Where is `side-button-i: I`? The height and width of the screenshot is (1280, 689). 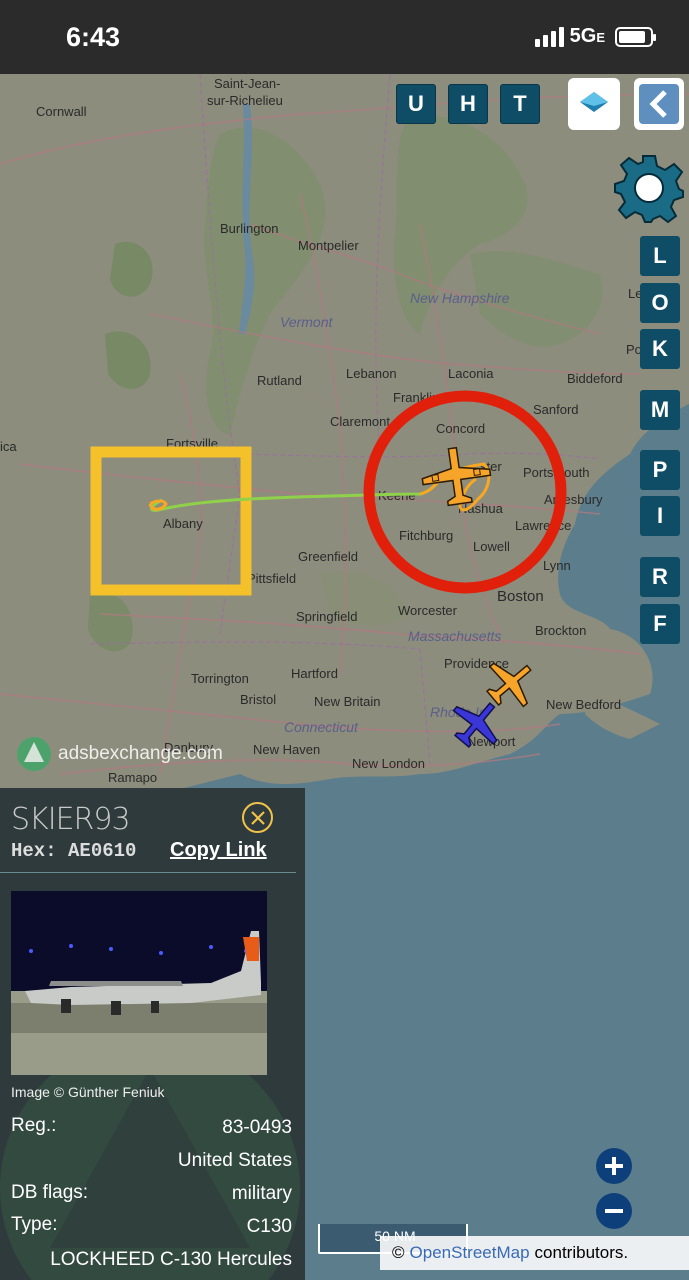
side-button-i: I is located at coordinates (660, 516).